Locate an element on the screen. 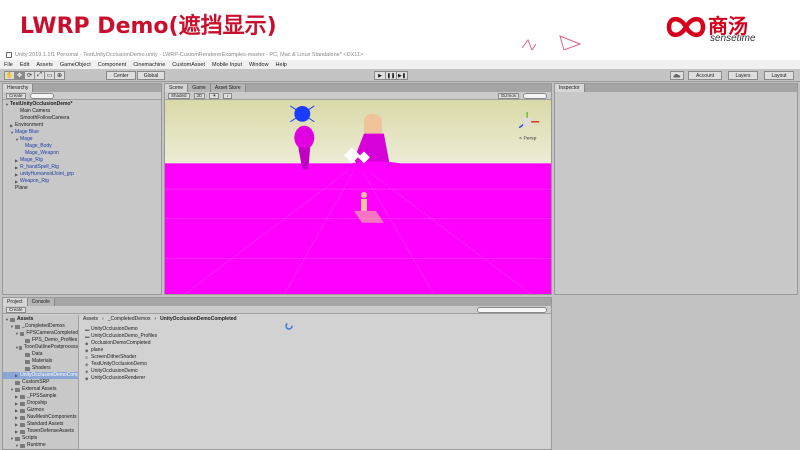  hierarchy.items-label: TestUnityOcclusionDemo* is located at coordinates (41, 104).